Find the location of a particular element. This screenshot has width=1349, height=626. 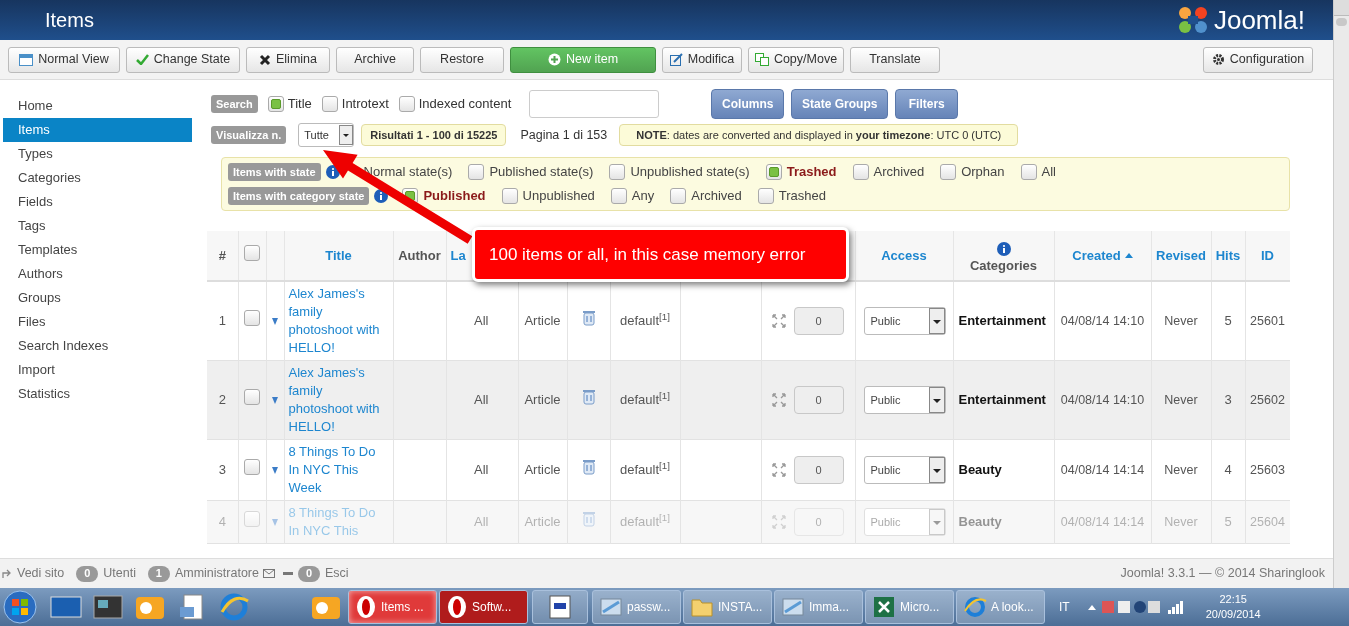

option-label: Introtext is located at coordinates (365, 104).